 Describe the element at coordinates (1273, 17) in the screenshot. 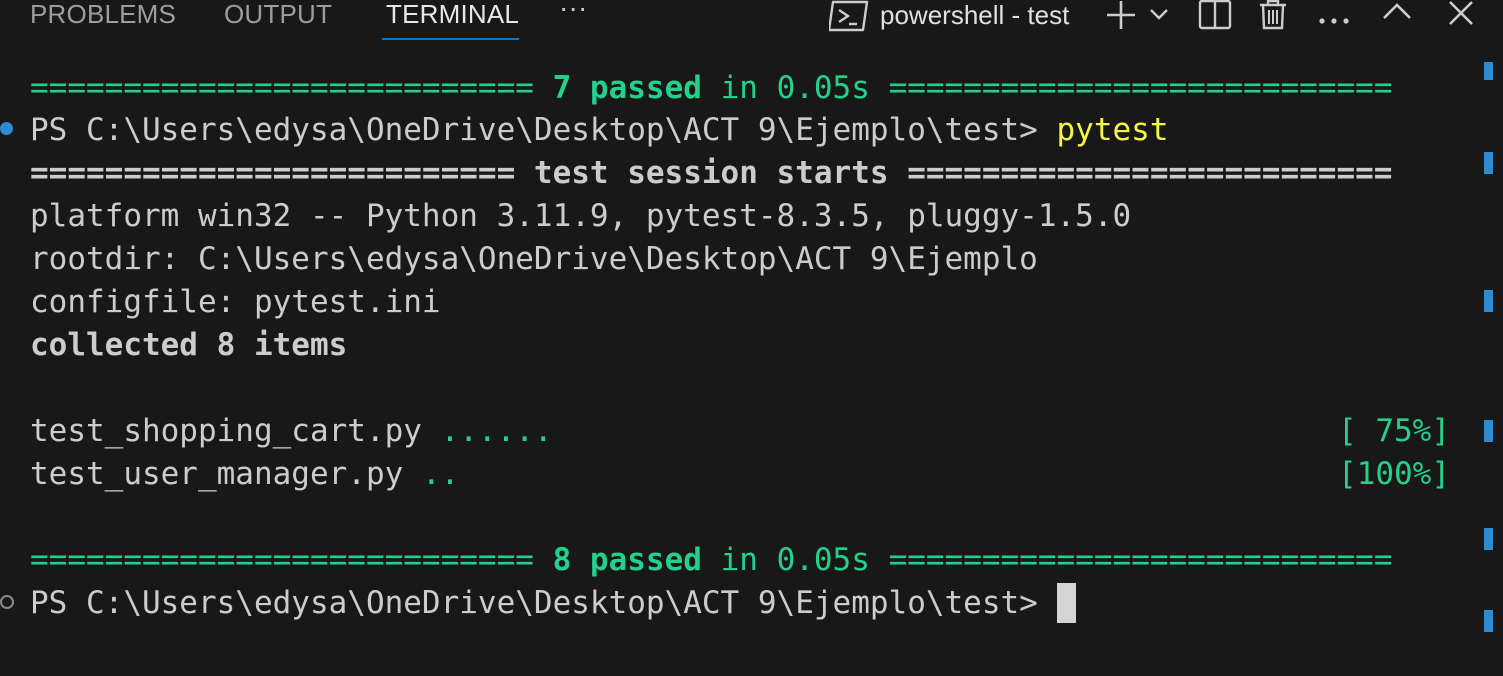

I see `trash-icon` at that location.